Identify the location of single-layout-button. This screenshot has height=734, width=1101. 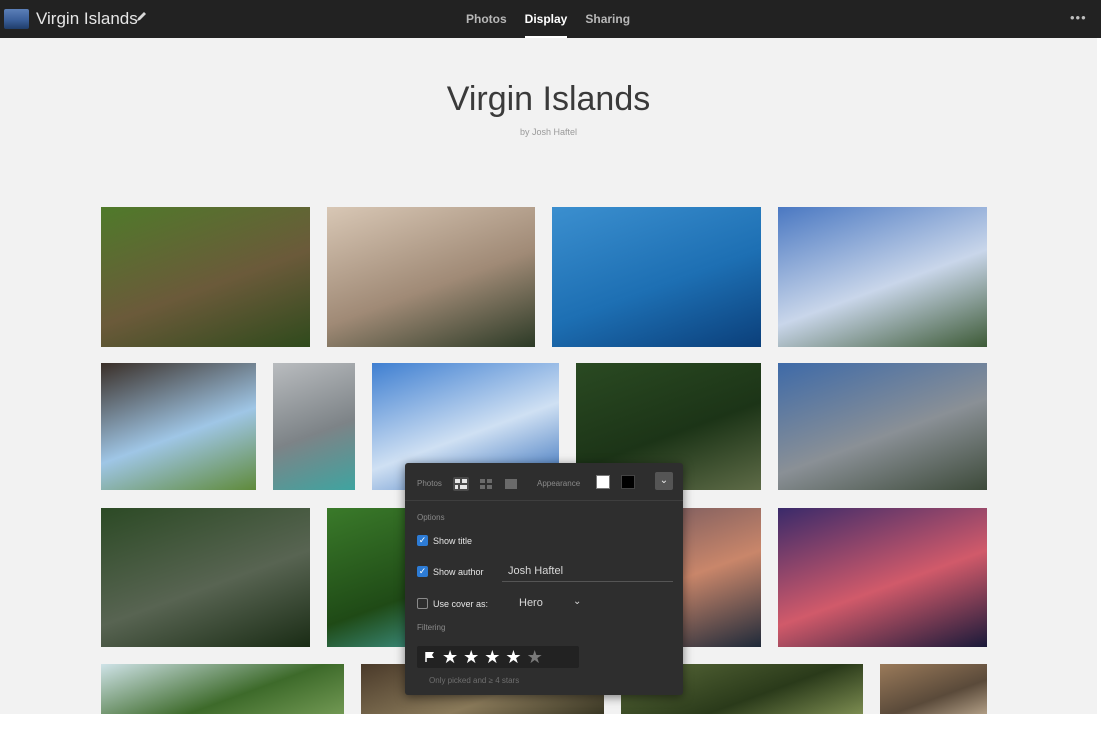
(511, 484).